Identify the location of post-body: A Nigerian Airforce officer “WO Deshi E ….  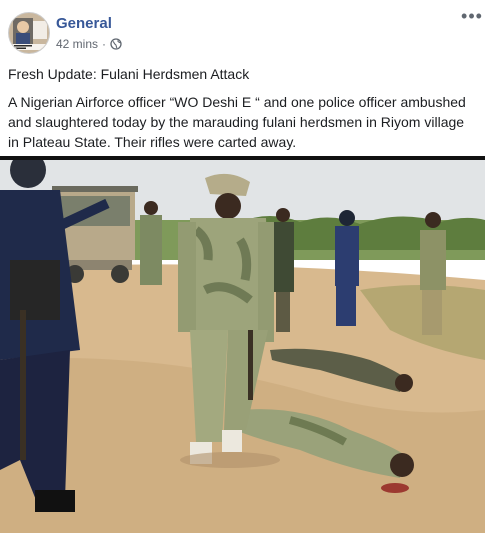
(237, 122).